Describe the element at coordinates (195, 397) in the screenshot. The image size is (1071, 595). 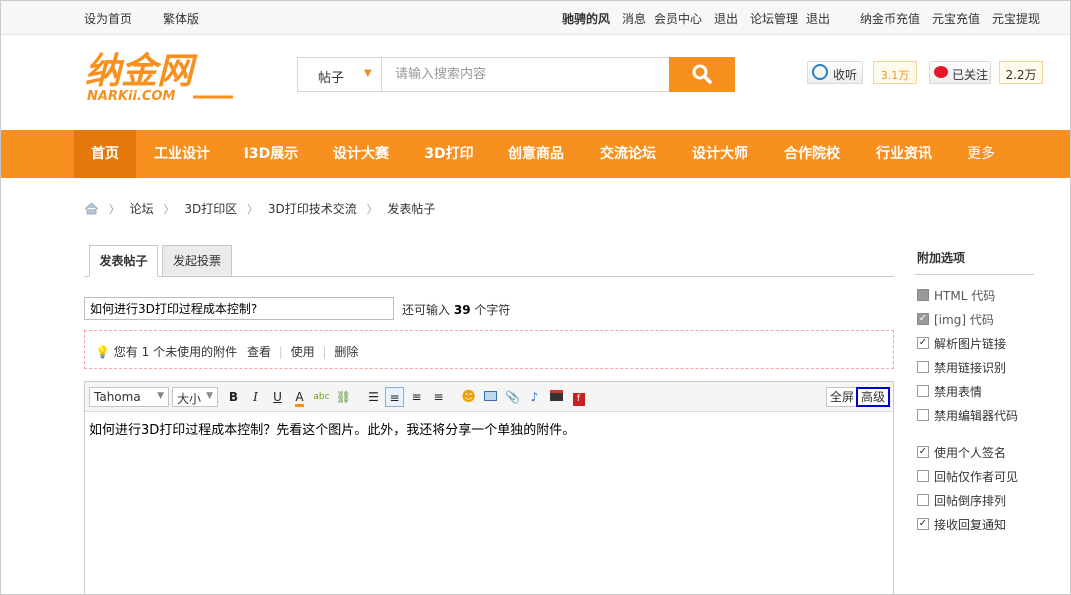
I see `font-size-select: 大小 ▼` at that location.